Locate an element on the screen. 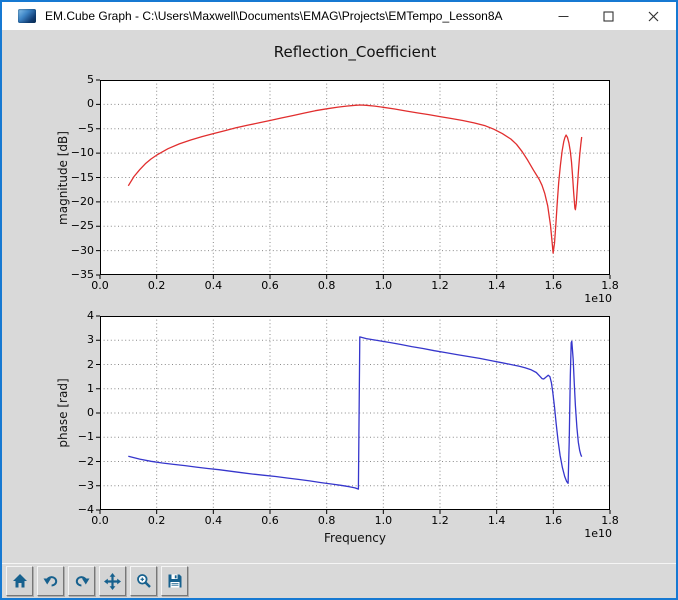 This screenshot has height=600, width=678. minimize-button is located at coordinates (563, 16).